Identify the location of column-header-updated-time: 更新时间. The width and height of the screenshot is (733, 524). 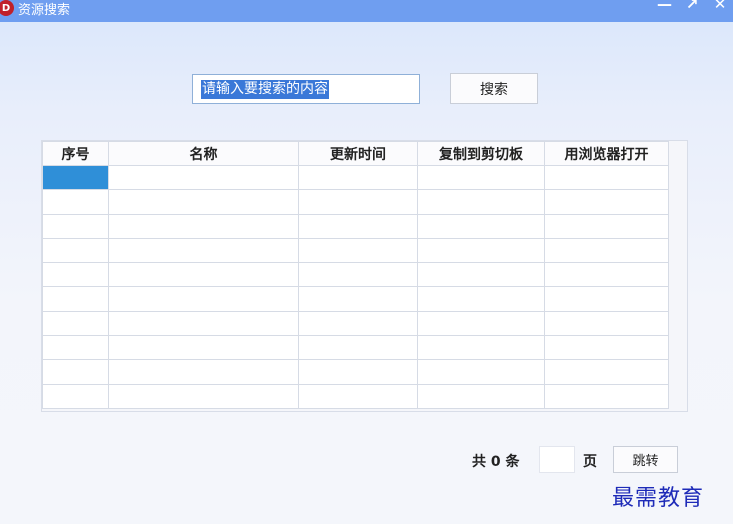
(358, 153).